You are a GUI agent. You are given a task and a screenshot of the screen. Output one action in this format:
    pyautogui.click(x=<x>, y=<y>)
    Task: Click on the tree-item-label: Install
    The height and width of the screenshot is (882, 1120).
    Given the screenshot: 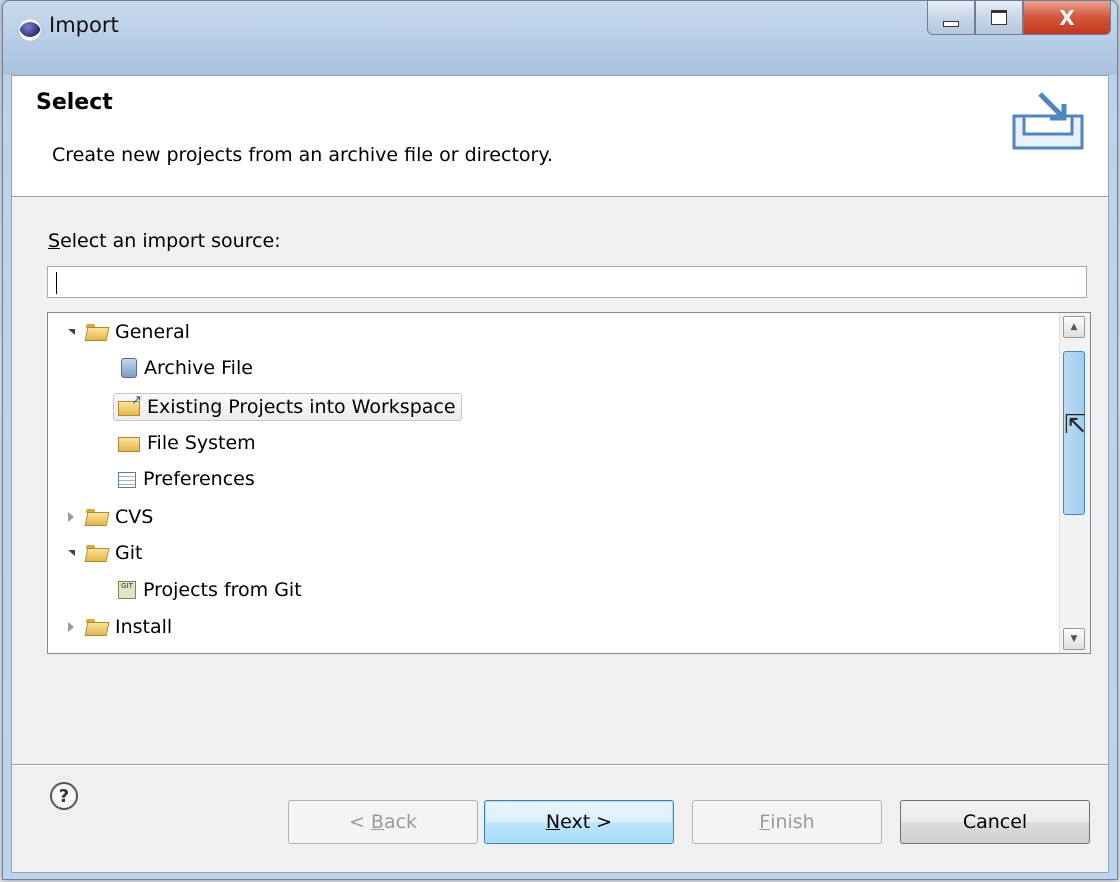 What is the action you would take?
    pyautogui.click(x=144, y=627)
    